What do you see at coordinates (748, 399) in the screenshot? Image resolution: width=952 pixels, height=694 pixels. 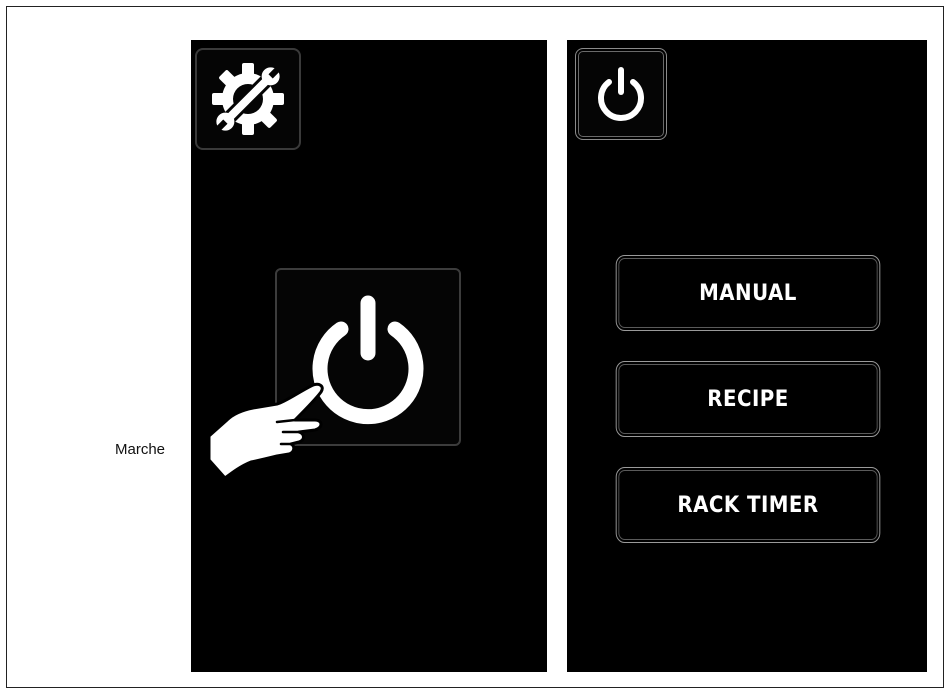 I see `recipe-button: RECIPE` at bounding box center [748, 399].